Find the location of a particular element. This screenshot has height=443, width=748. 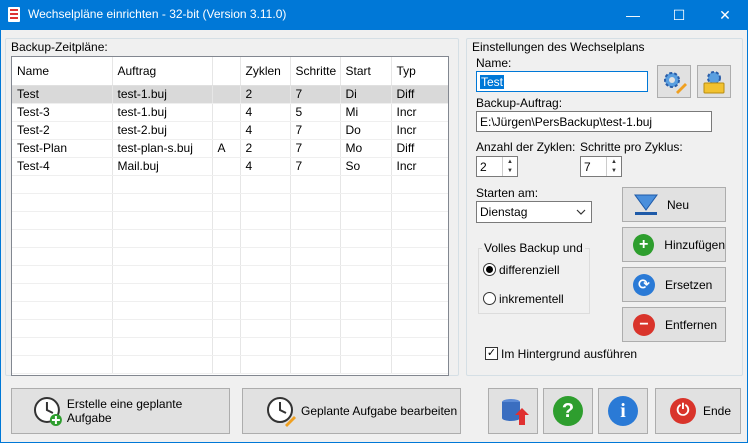

cell-start: Do is located at coordinates (366, 130).